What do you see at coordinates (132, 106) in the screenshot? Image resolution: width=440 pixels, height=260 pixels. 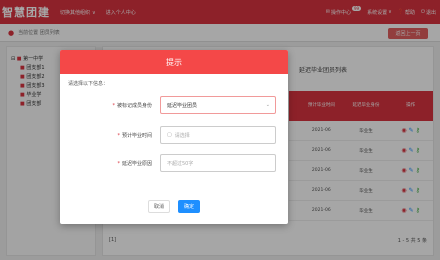 I see `member-identity-label: * 被标记成员身份` at bounding box center [132, 106].